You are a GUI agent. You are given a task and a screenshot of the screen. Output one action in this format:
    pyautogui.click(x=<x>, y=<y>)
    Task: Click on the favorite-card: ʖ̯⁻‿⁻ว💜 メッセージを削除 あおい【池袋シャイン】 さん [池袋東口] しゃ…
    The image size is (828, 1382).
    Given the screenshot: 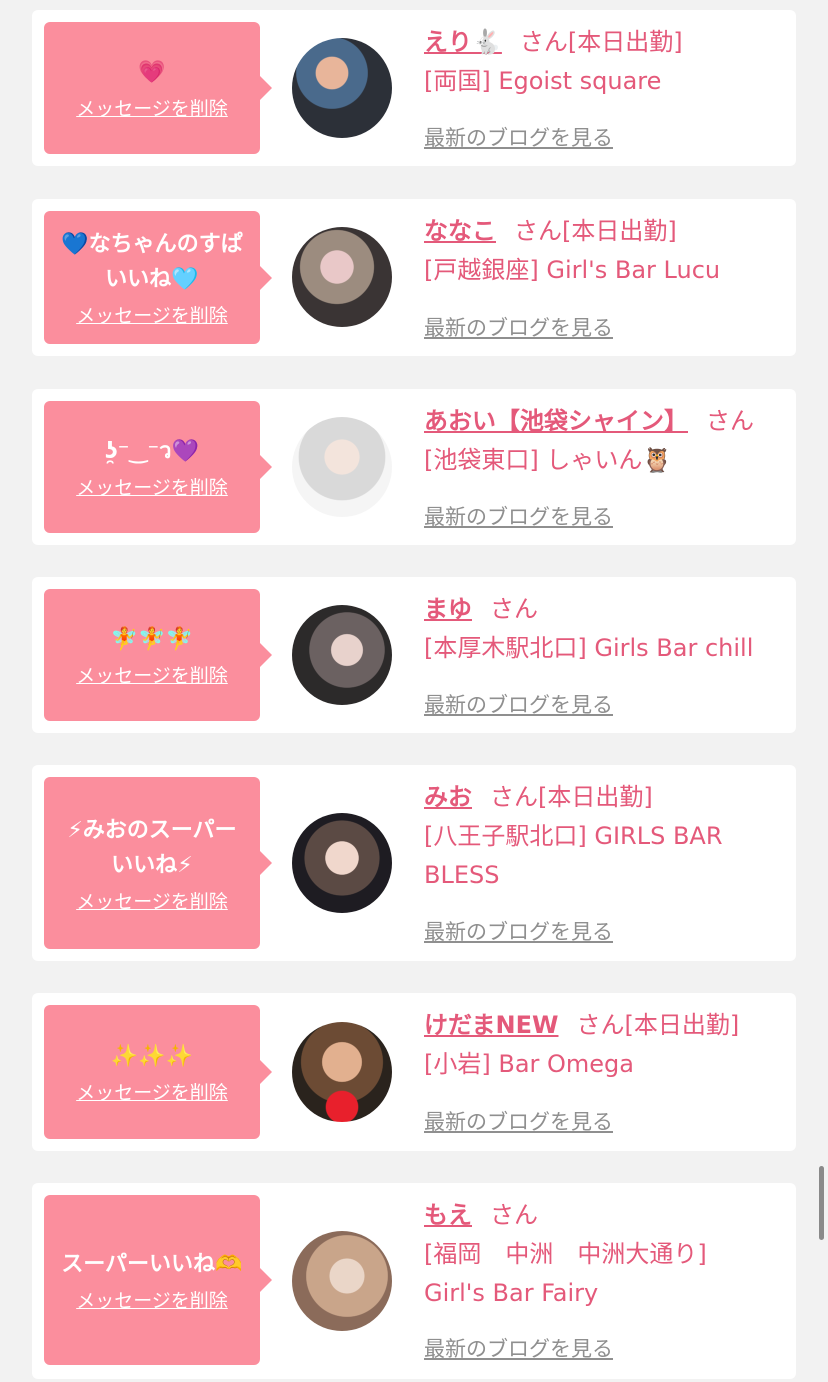 What is the action you would take?
    pyautogui.click(x=414, y=467)
    